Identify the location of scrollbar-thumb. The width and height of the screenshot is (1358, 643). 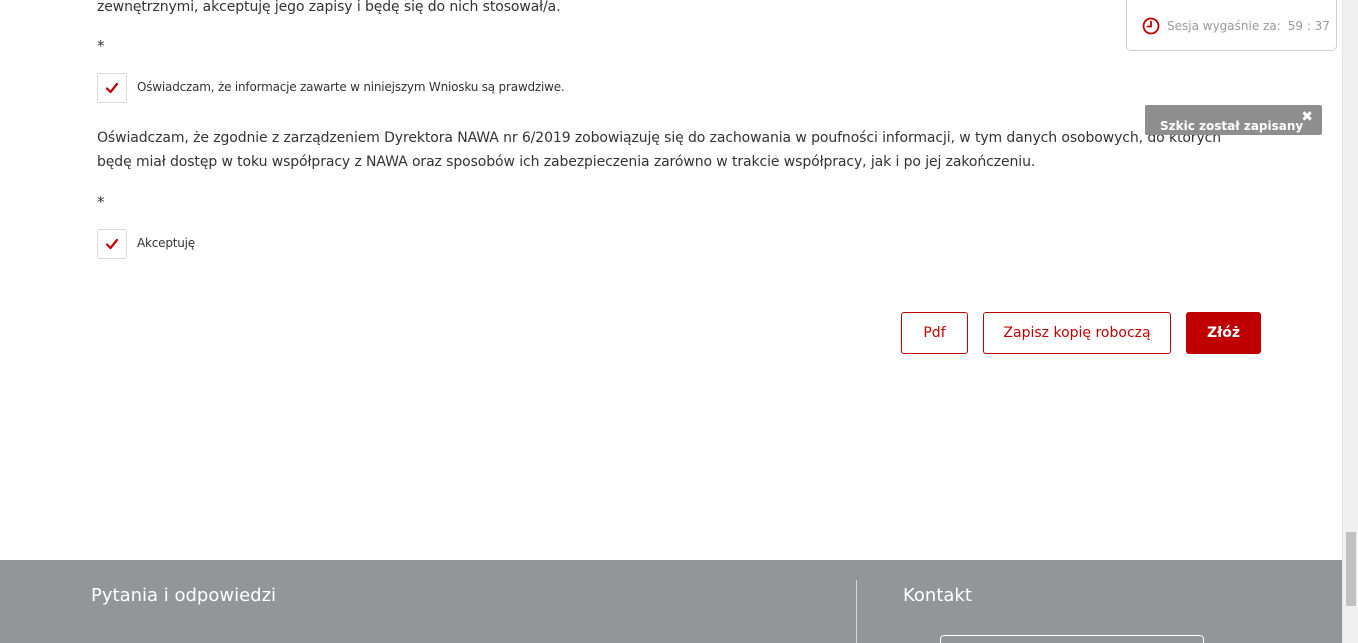
(1351, 569).